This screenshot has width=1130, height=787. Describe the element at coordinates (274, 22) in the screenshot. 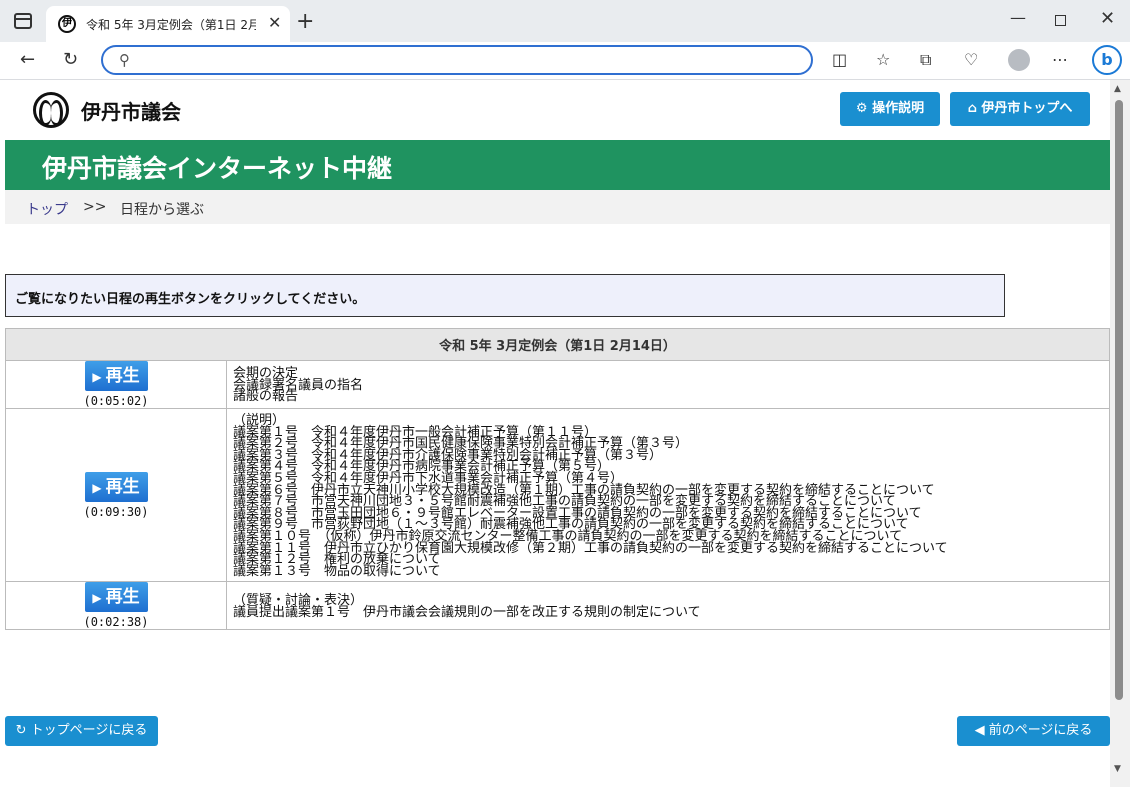

I see `tab-close-icon: ✕` at that location.